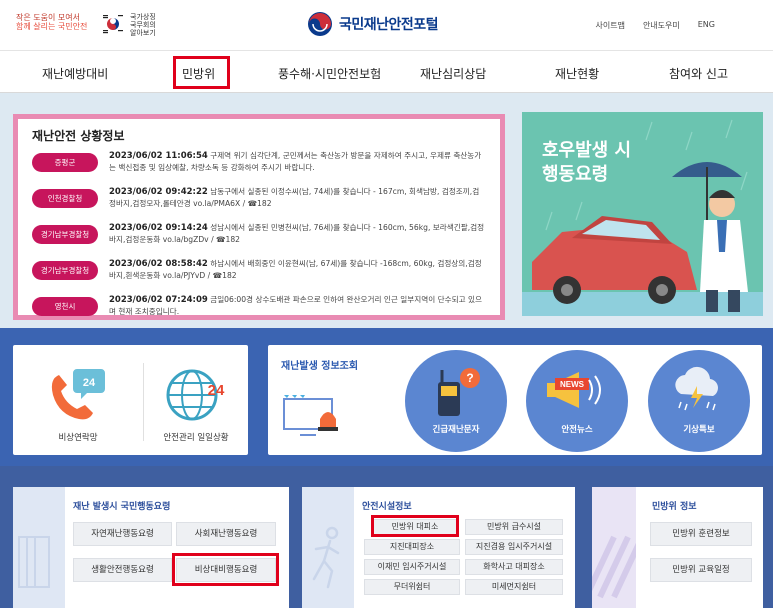 The width and height of the screenshot is (773, 608). I want to click on earthquake-temp-housing-button: 지진겸용 임시주거시설, so click(514, 547).